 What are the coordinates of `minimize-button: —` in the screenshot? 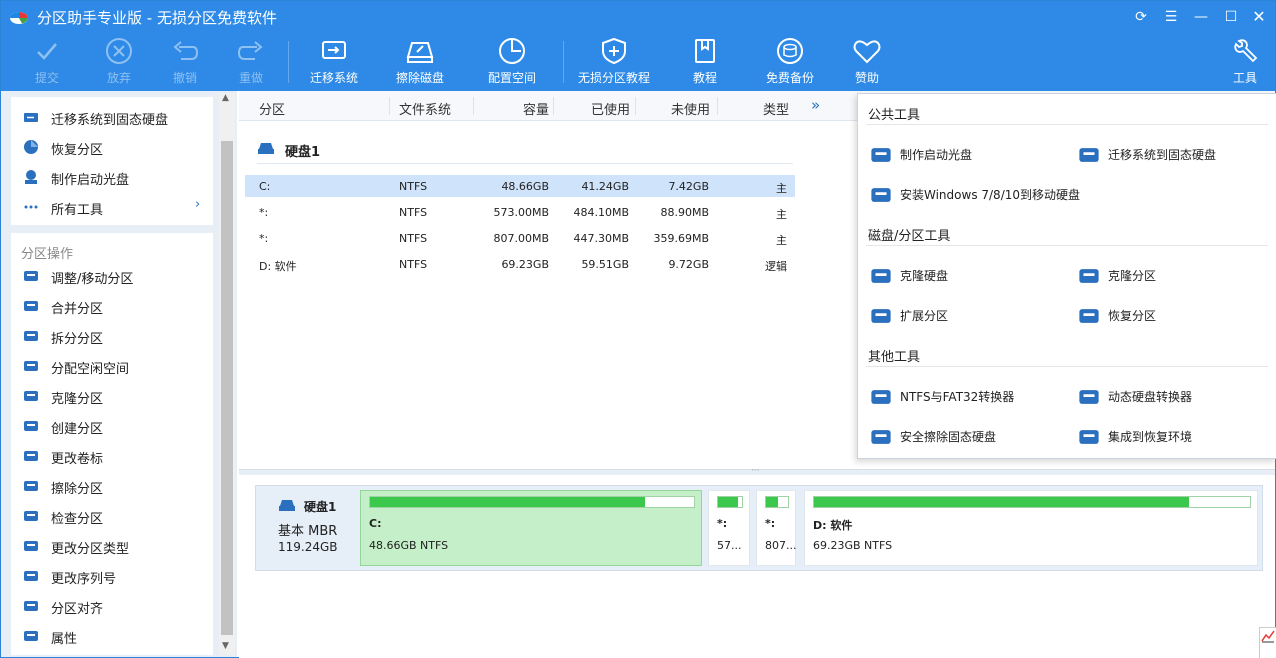 It's located at (1201, 17).